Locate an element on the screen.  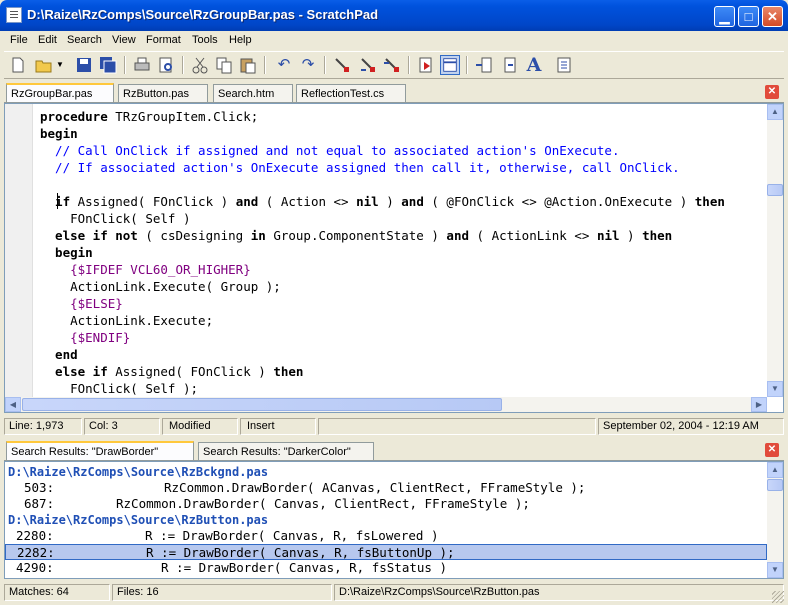
tab-reflectiontest: ReflectionTest.cs is located at coordinates (351, 93).